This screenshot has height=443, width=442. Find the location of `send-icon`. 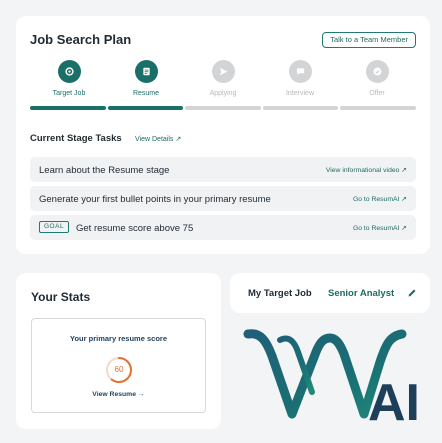

send-icon is located at coordinates (223, 71).